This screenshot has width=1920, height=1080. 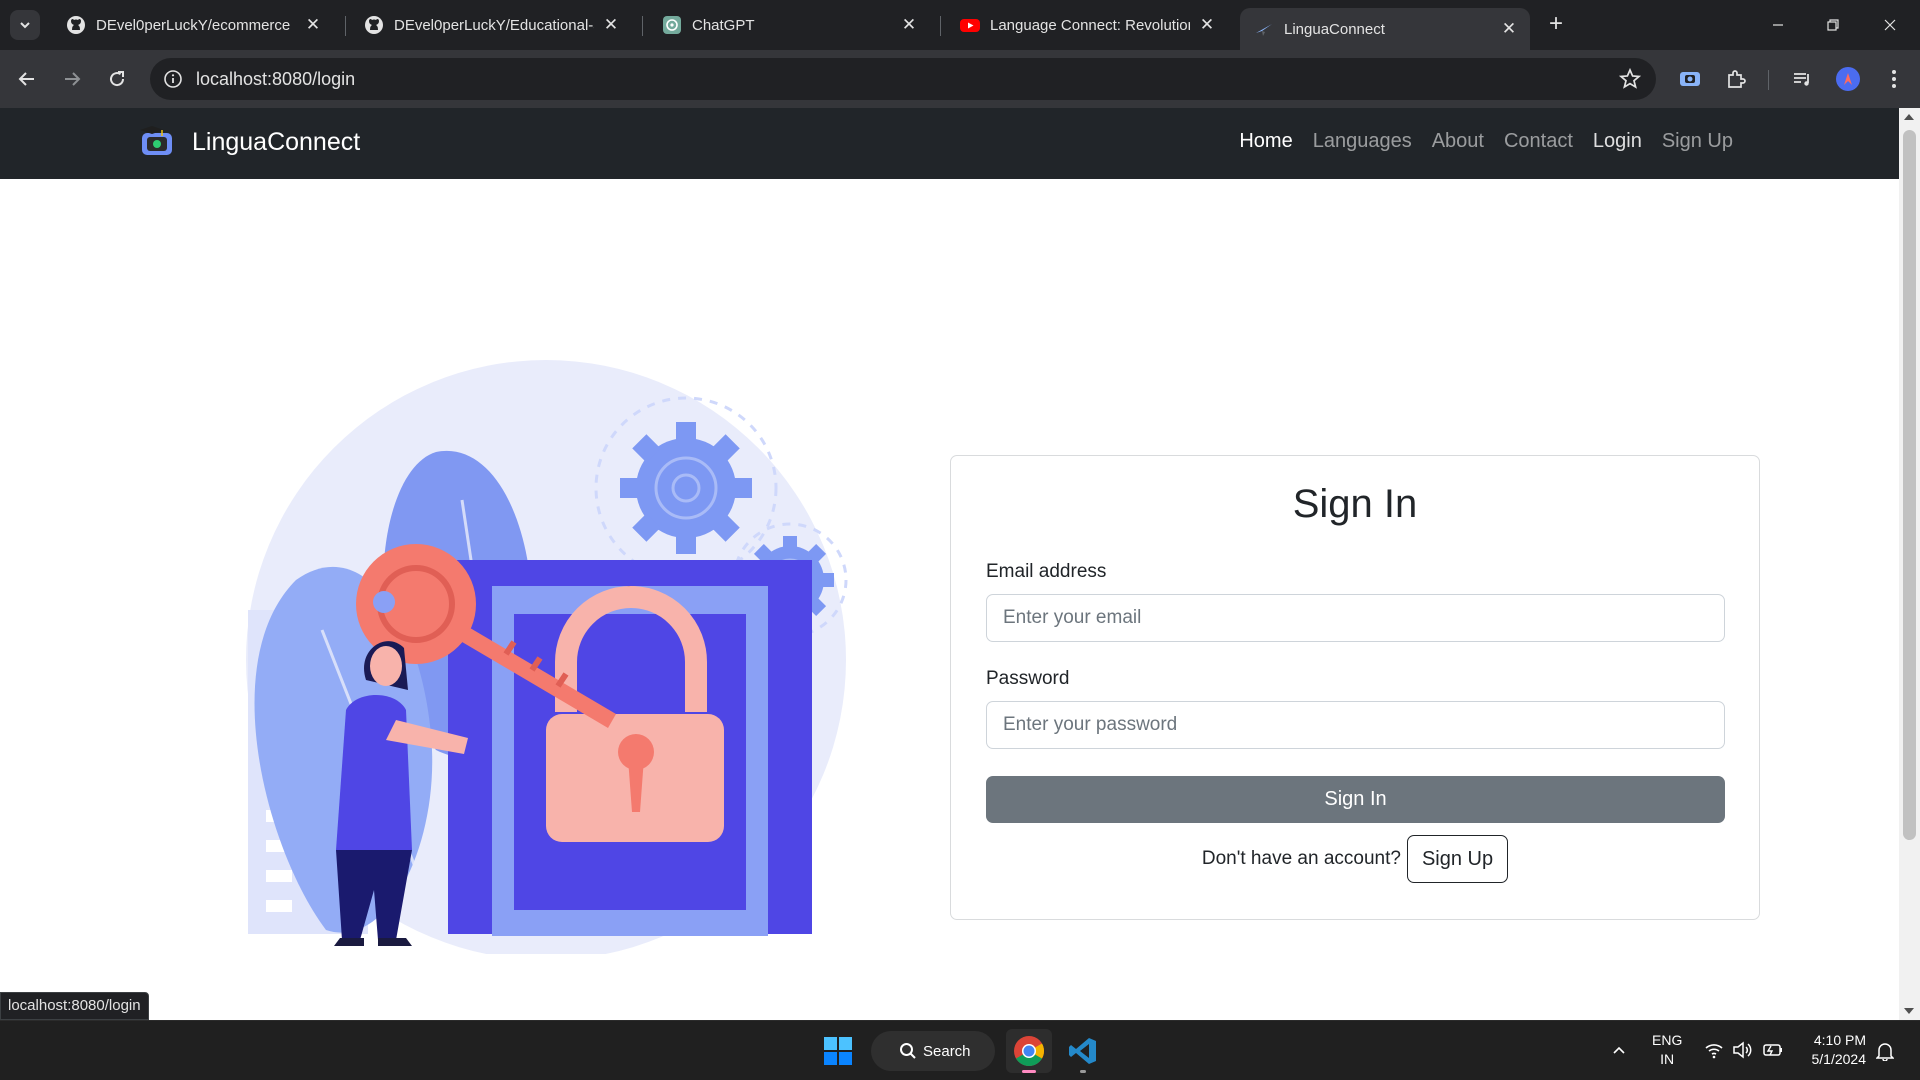 What do you see at coordinates (1630, 79) in the screenshot?
I see `bookmark-star-icon` at bounding box center [1630, 79].